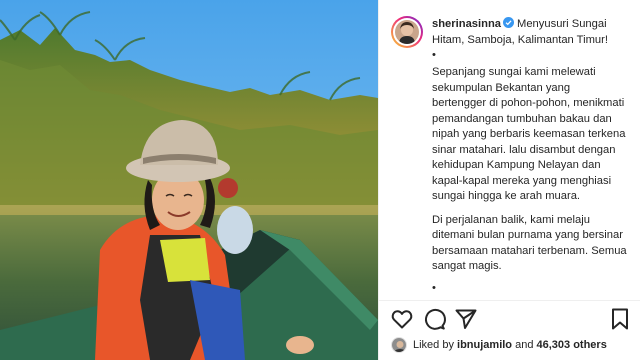  Describe the element at coordinates (509, 300) in the screenshot. I see `divider` at that location.